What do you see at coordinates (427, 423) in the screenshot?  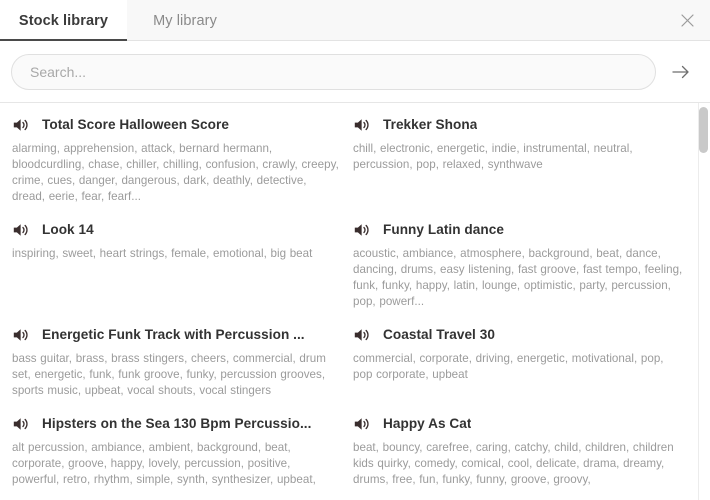 I see `track-title: Happy As Cat` at bounding box center [427, 423].